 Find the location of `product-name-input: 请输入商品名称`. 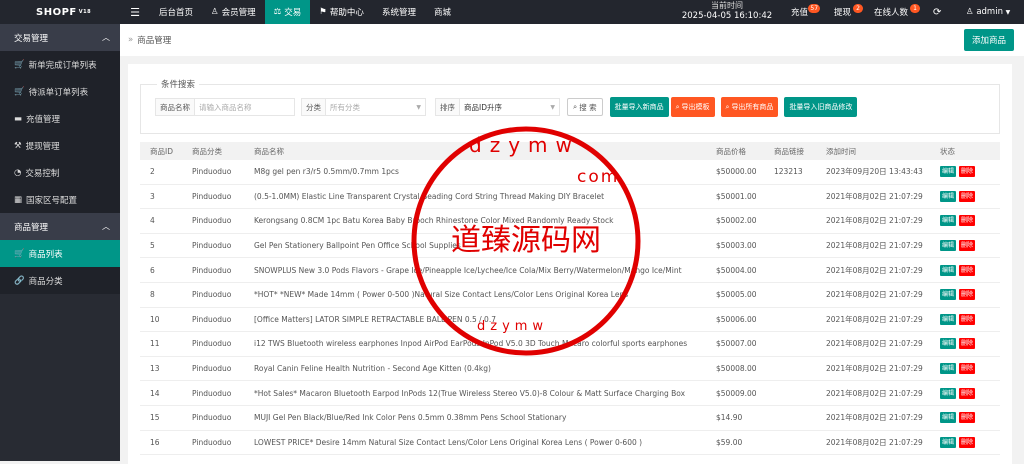

product-name-input: 请输入商品名称 is located at coordinates (245, 107).